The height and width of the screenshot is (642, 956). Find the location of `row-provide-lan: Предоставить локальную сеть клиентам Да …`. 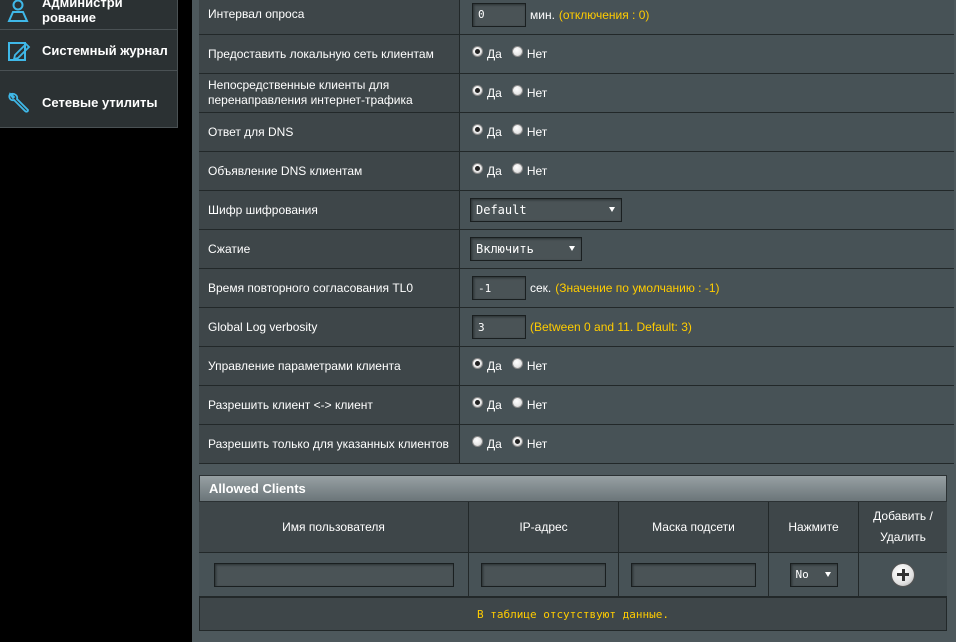

row-provide-lan: Предоставить локальную сеть клиентам Да … is located at coordinates (576, 54).